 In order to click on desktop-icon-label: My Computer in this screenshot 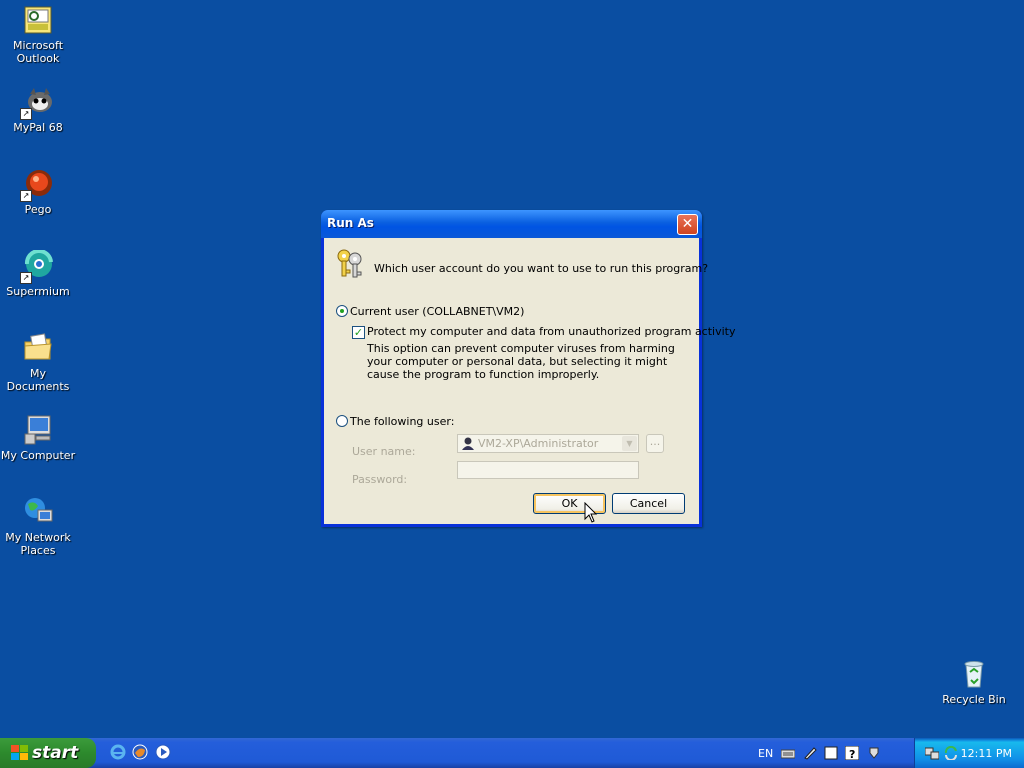, I will do `click(38, 455)`.